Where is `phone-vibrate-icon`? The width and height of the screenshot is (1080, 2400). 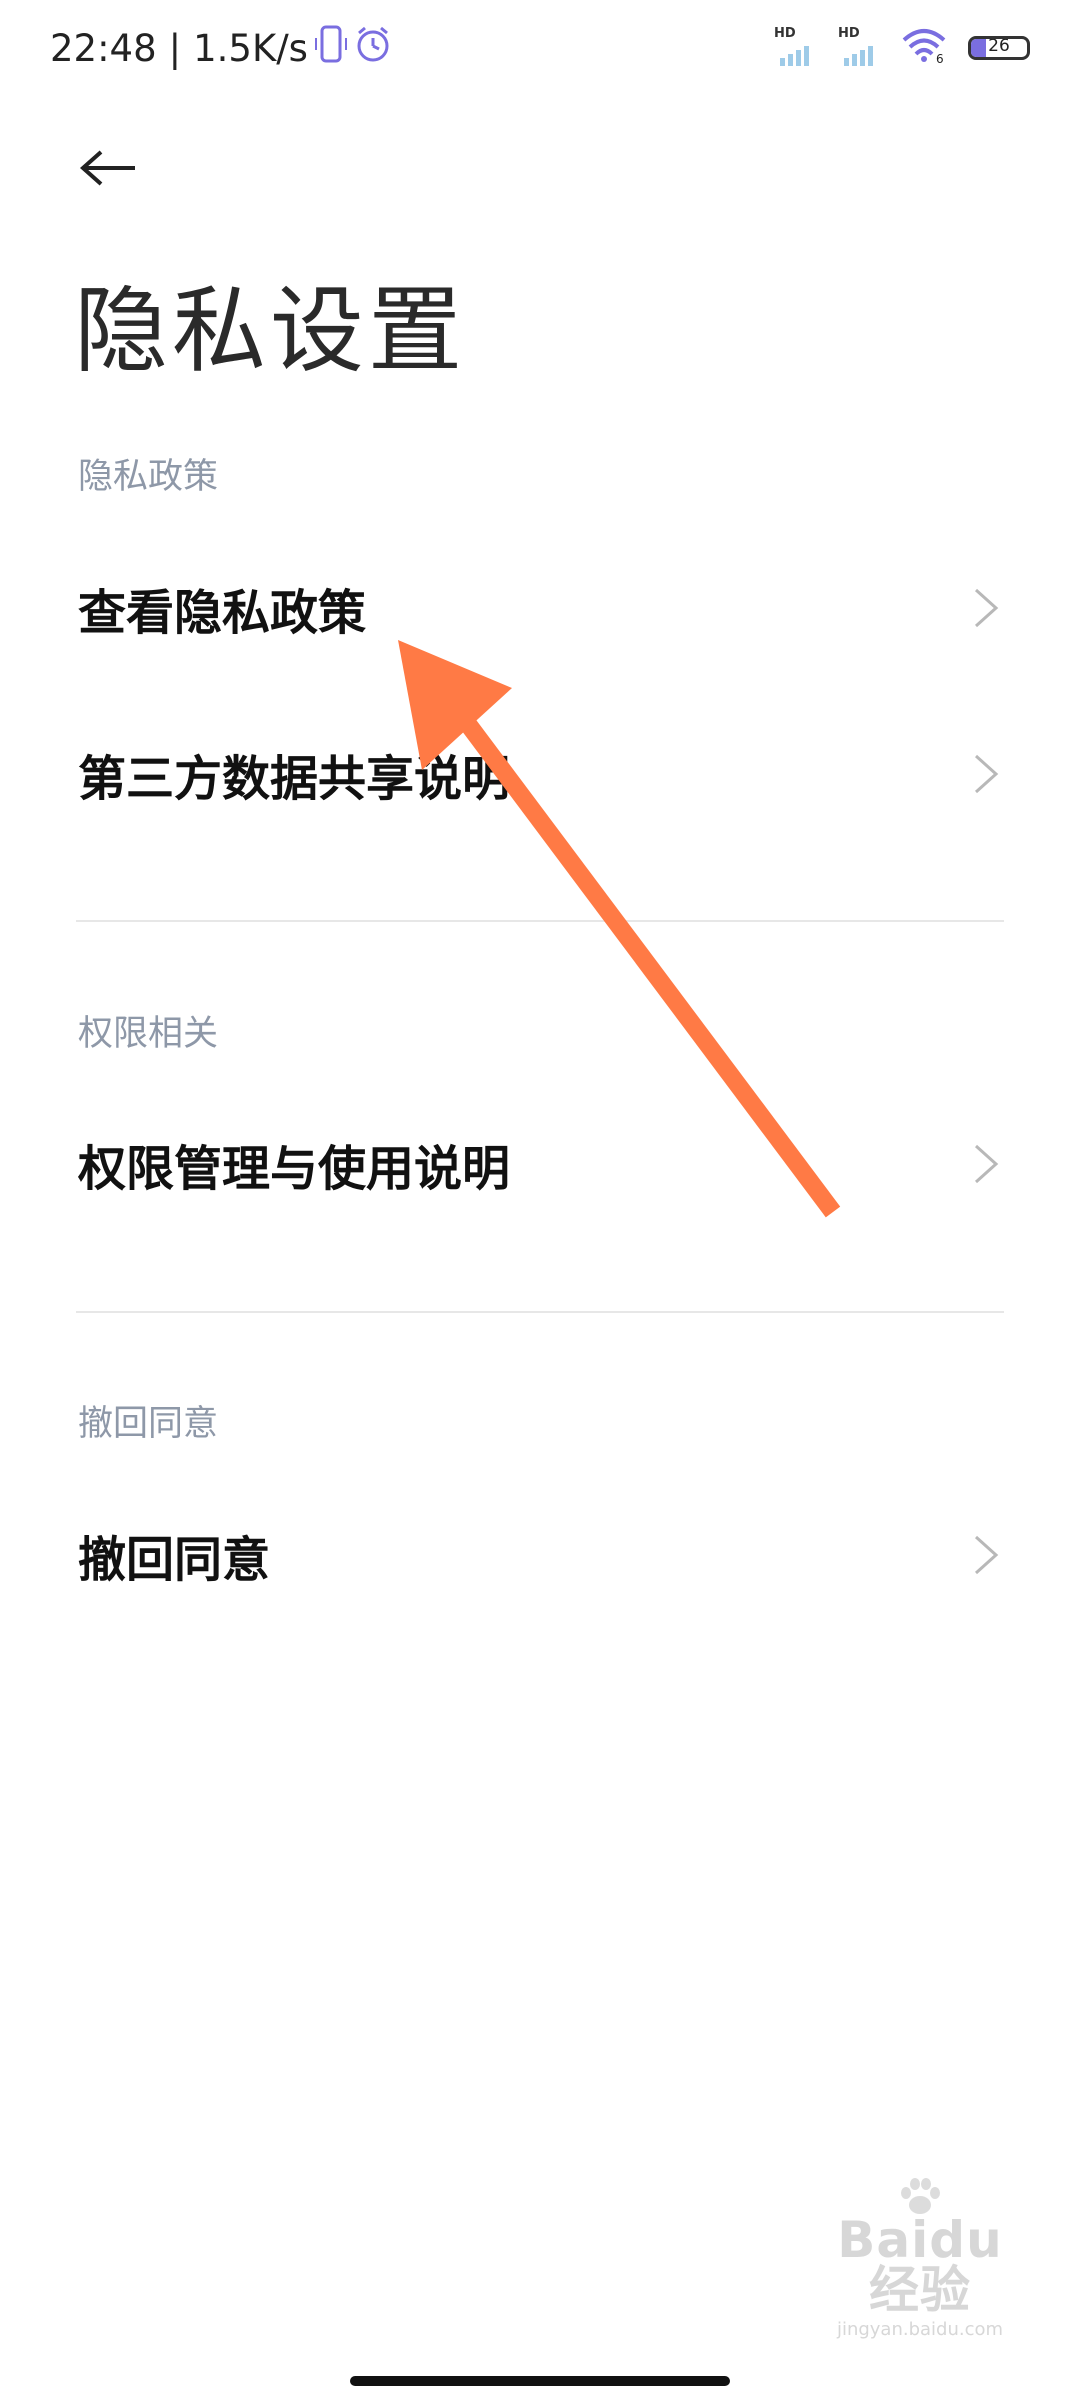
phone-vibrate-icon is located at coordinates (331, 48).